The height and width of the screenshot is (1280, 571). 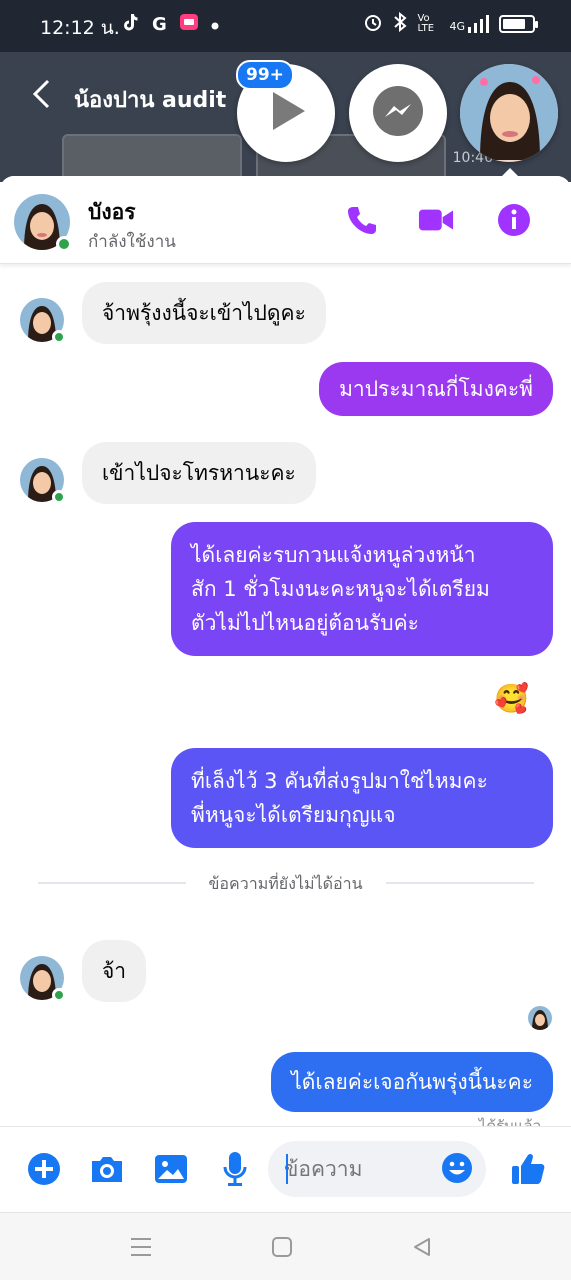 What do you see at coordinates (436, 220) in the screenshot?
I see `video-call-button` at bounding box center [436, 220].